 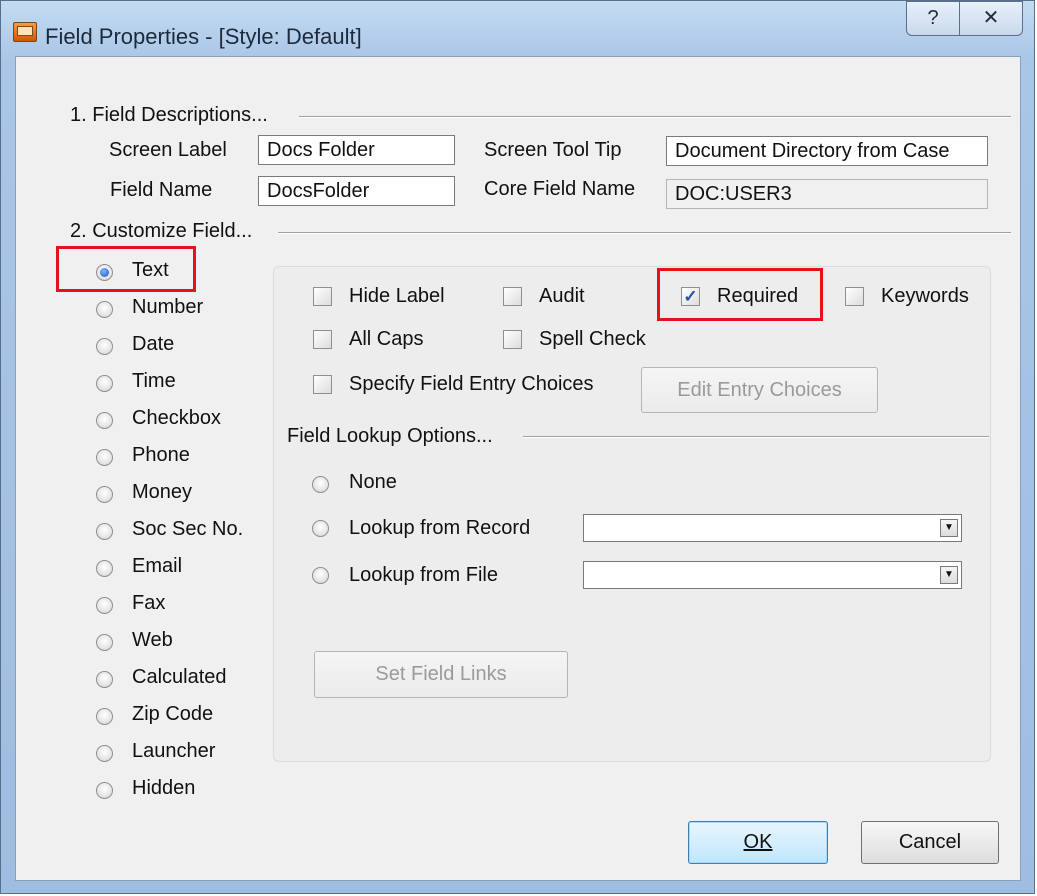 What do you see at coordinates (164, 788) in the screenshot?
I see `type-label-hidden: Hidden` at bounding box center [164, 788].